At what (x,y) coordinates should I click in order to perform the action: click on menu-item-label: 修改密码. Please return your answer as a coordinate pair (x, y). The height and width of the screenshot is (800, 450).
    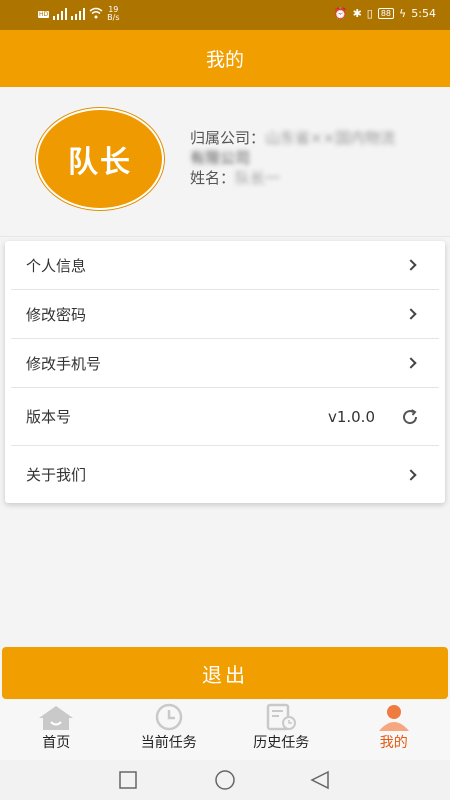
    Looking at the image, I should click on (56, 314).